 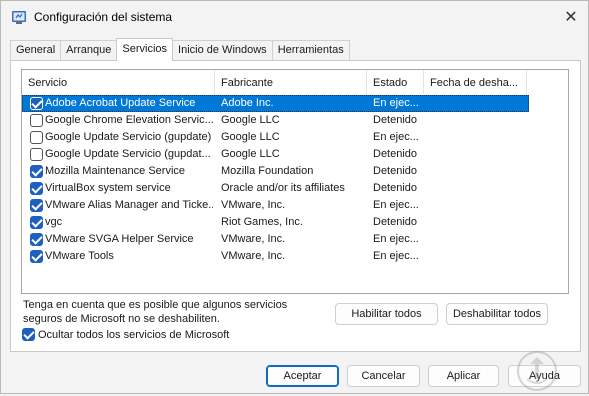 I want to click on watermark-logo-icon, so click(x=537, y=371).